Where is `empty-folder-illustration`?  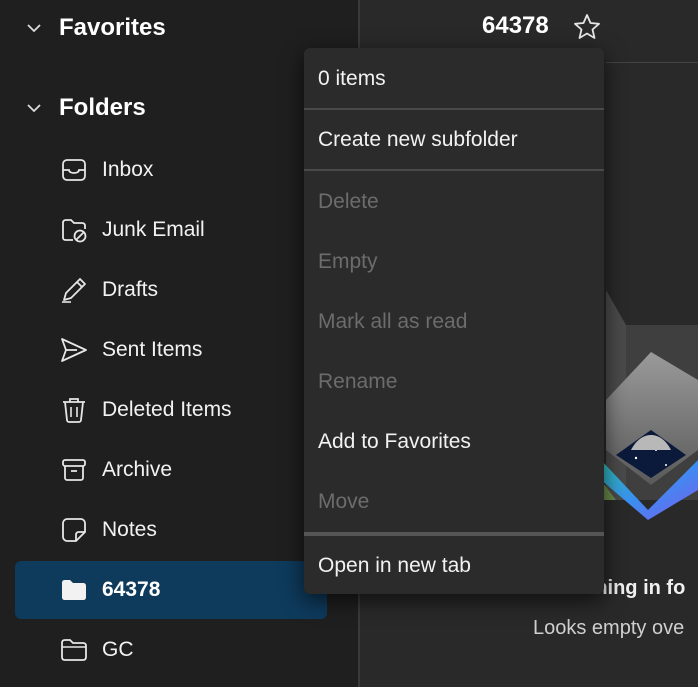 empty-folder-illustration is located at coordinates (649, 405).